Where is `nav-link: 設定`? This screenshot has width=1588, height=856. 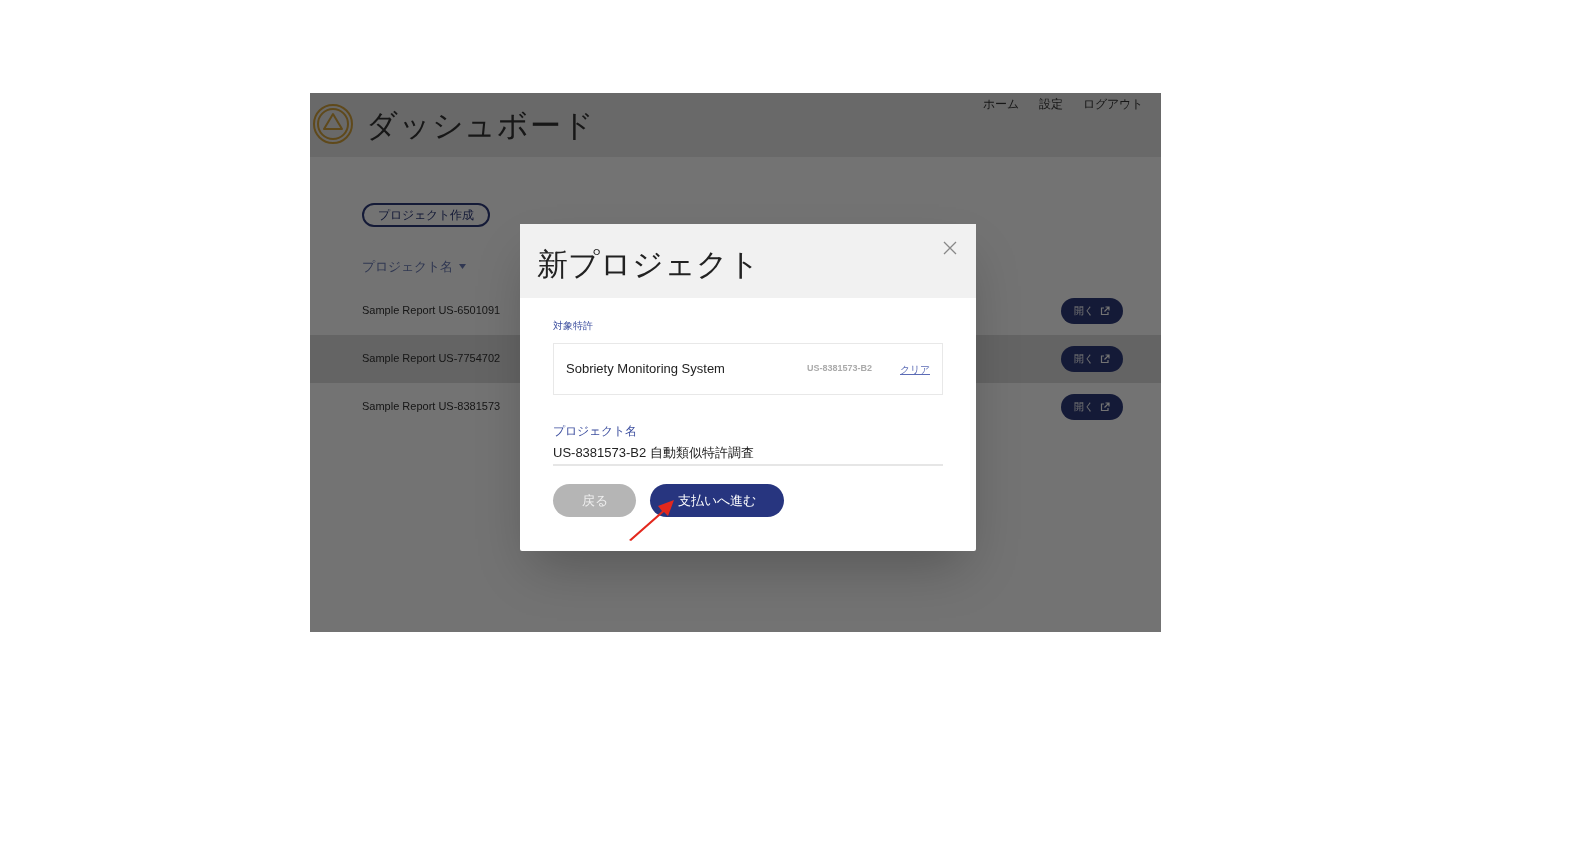
nav-link: 設定 is located at coordinates (1051, 104).